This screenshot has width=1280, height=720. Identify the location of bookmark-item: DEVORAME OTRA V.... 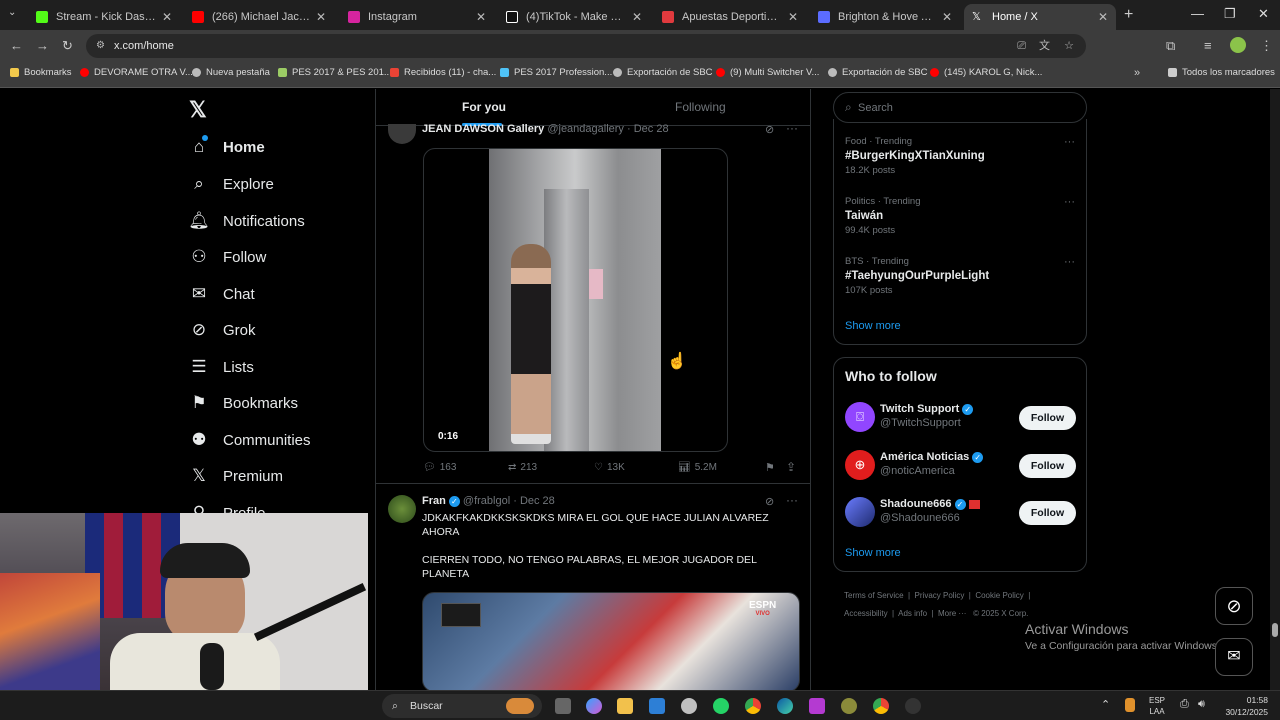
(136, 72).